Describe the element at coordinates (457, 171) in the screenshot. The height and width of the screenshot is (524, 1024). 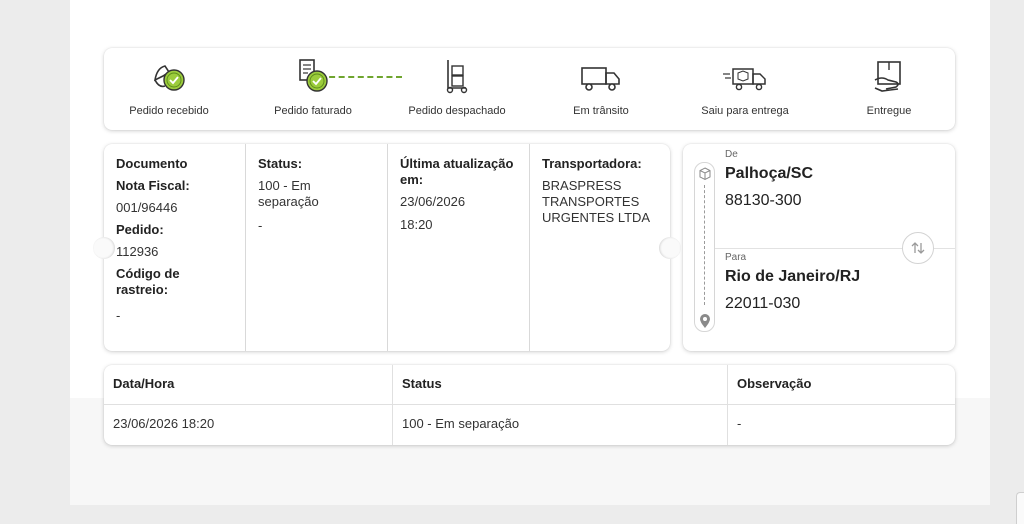
I see `ultima-atualizacao-label: Última atualização em:` at that location.